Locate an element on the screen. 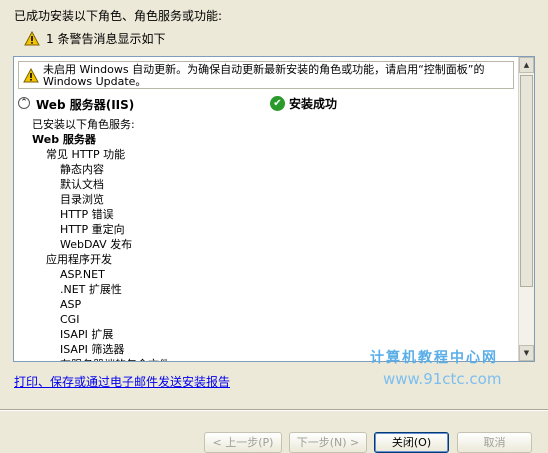 This screenshot has width=548, height=453. role-service-item: 在服务器端的包含文件 is located at coordinates (115, 359).